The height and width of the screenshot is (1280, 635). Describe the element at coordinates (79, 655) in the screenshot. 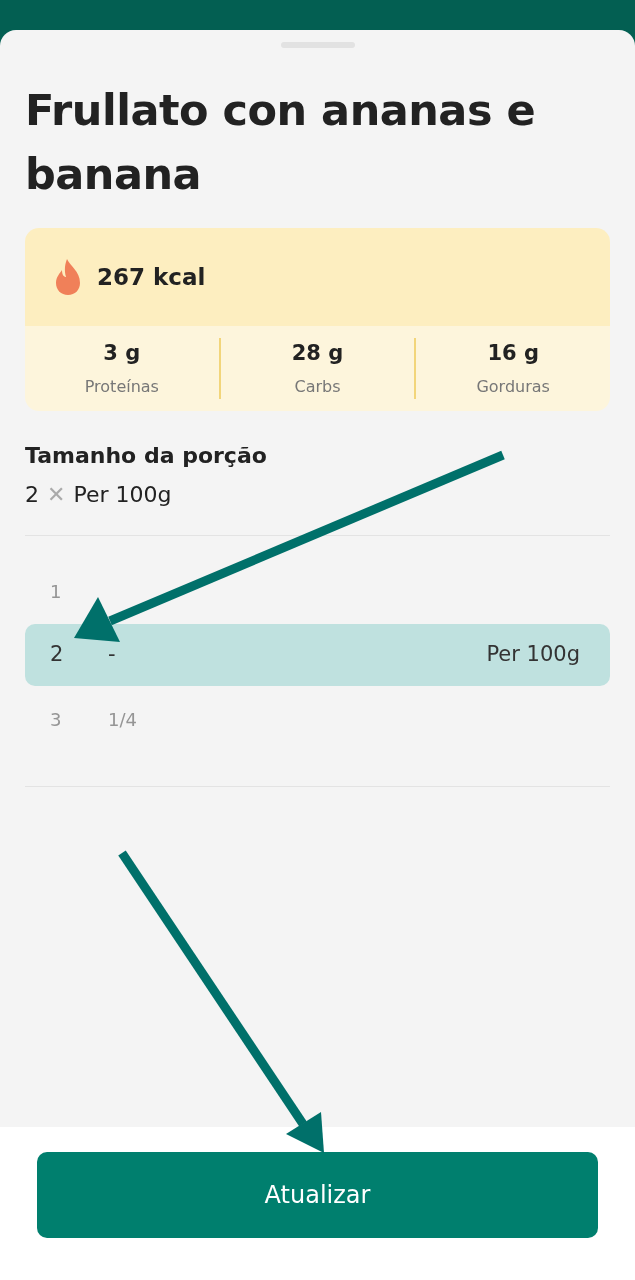

I see `picker-amount: 2` at that location.